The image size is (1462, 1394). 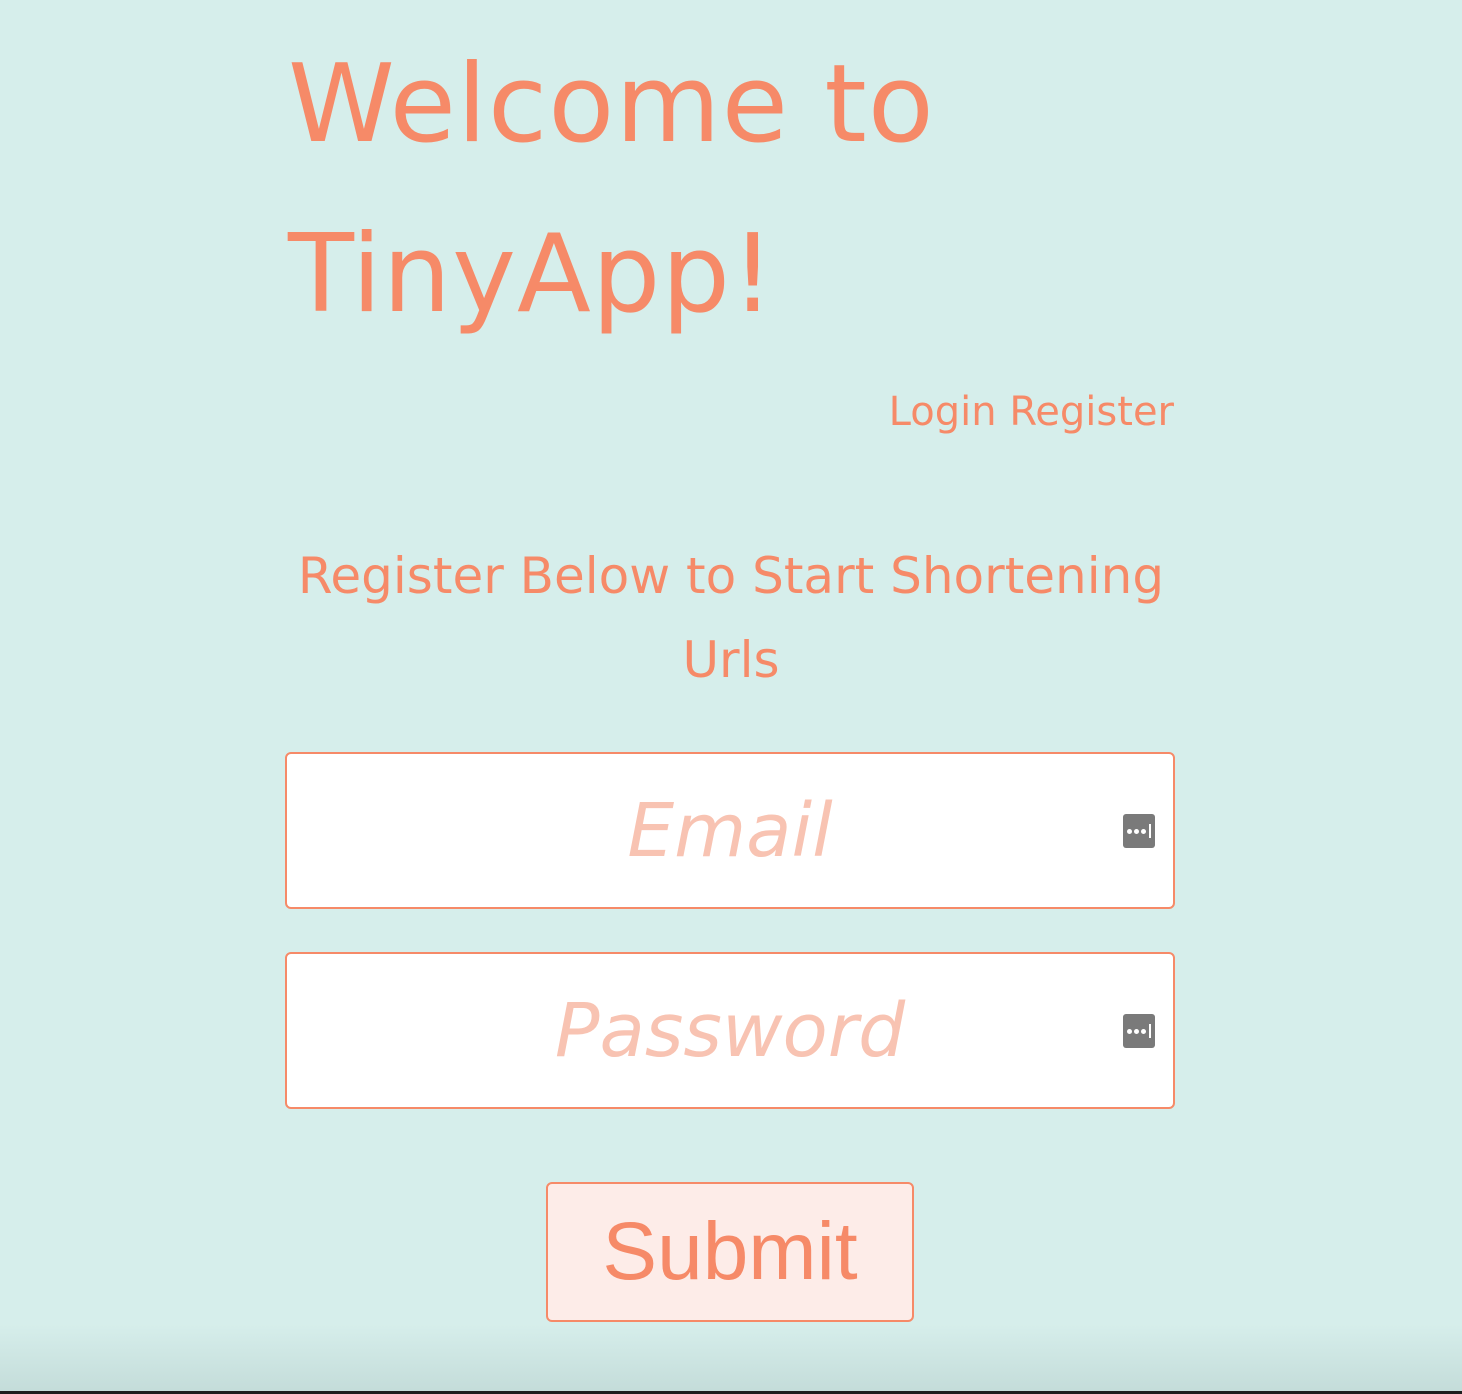 I want to click on password-input, so click(x=730, y=1030).